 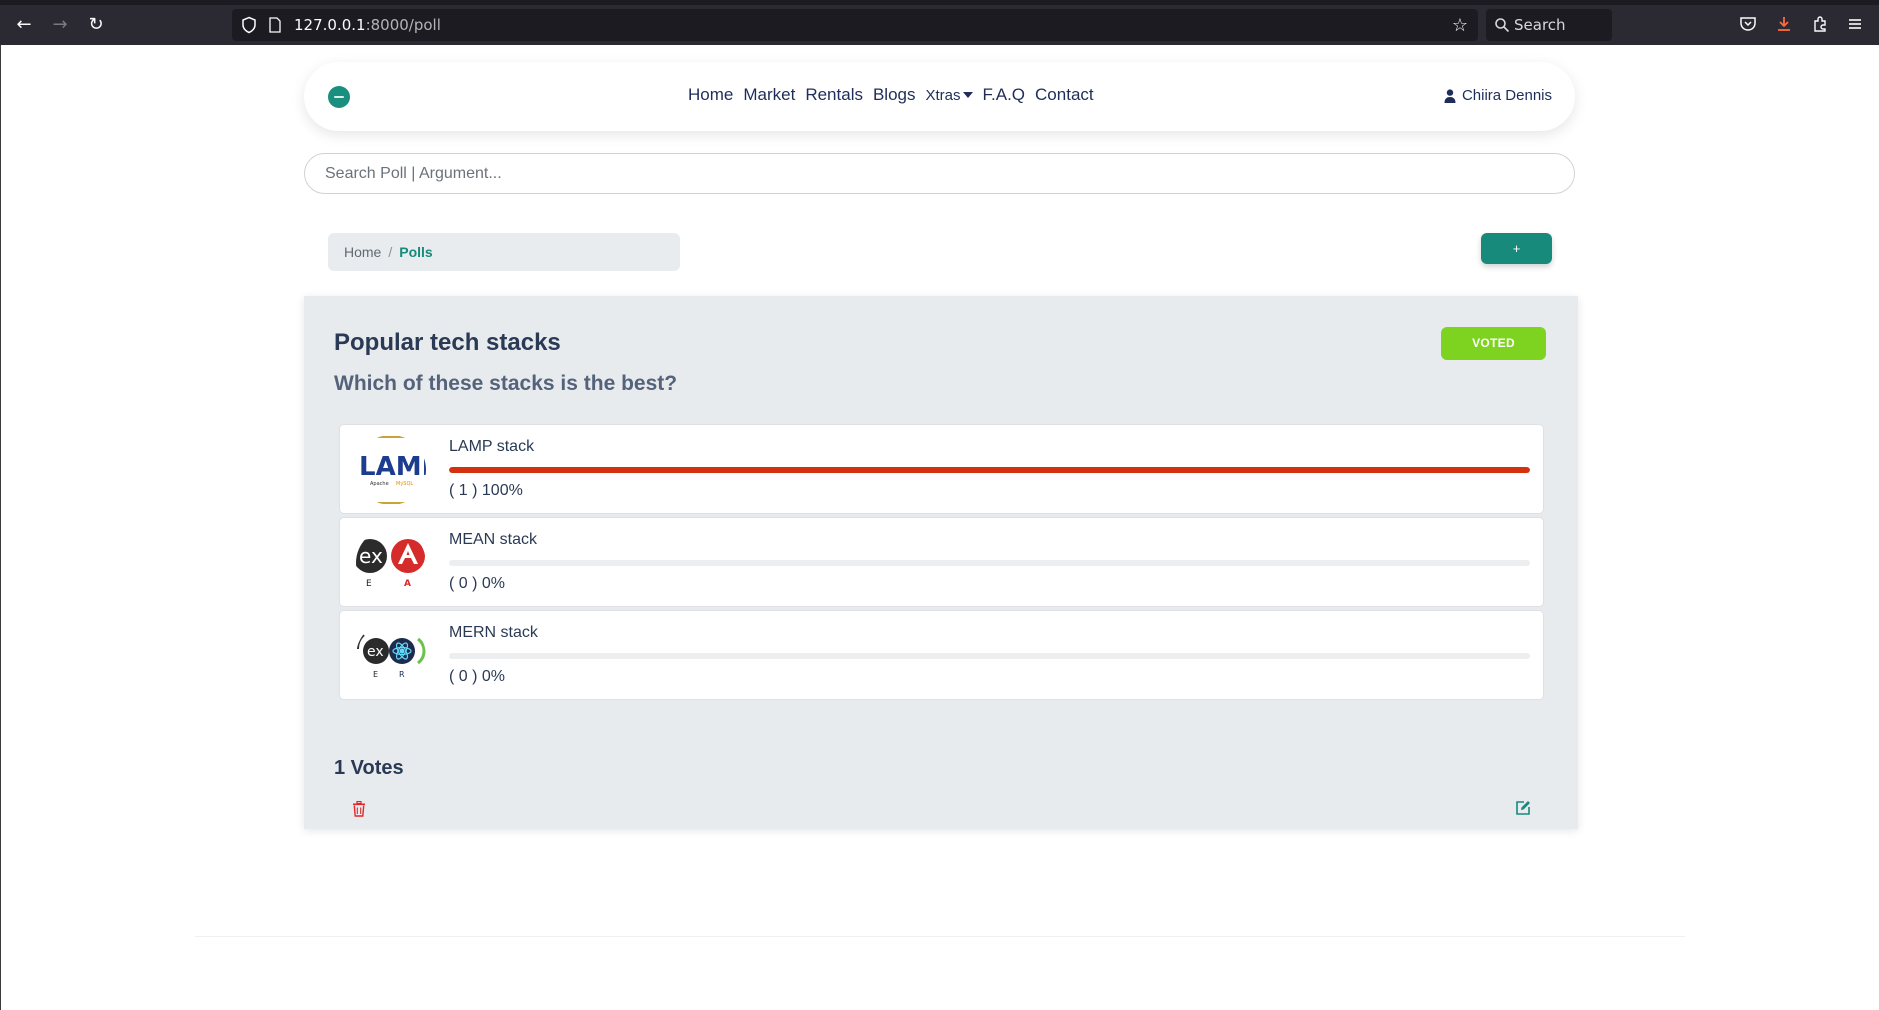 What do you see at coordinates (943, 95) in the screenshot?
I see `nav-xtras-label: Xtras` at bounding box center [943, 95].